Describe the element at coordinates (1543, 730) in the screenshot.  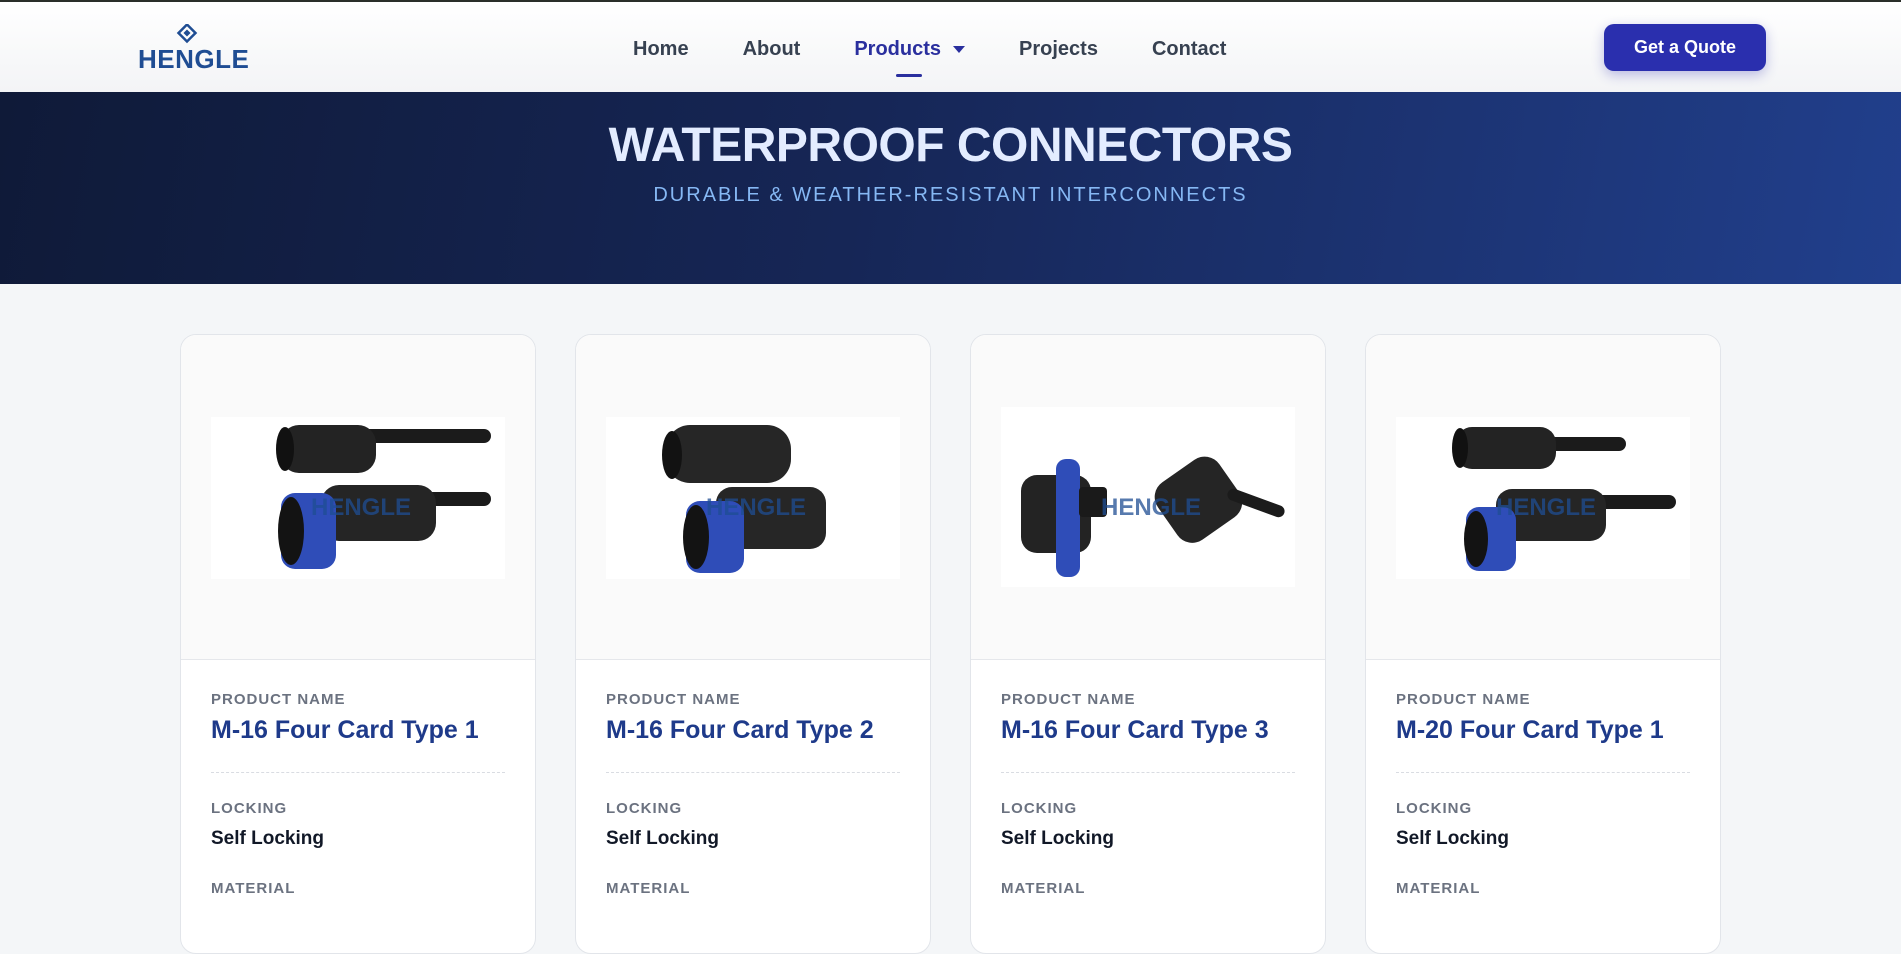
I see `product-name: M-20 Four Card Type 1` at that location.